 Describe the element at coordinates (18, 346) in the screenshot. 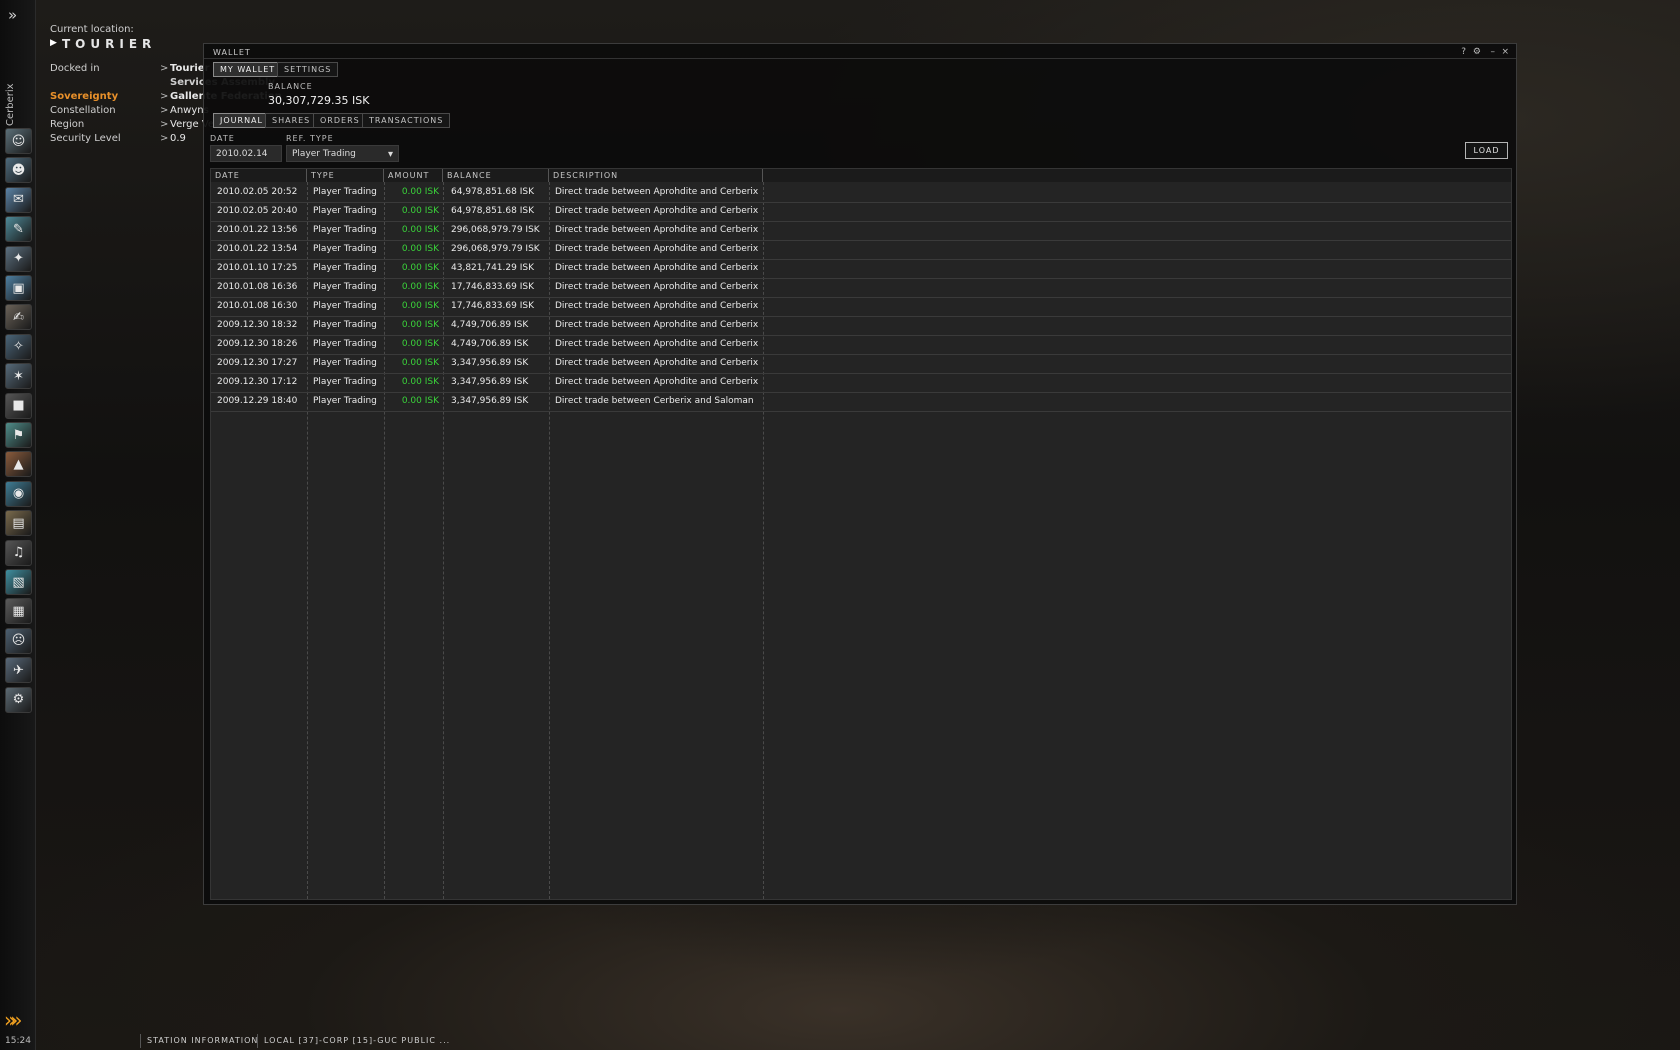

I see `map-icon: ✧` at that location.